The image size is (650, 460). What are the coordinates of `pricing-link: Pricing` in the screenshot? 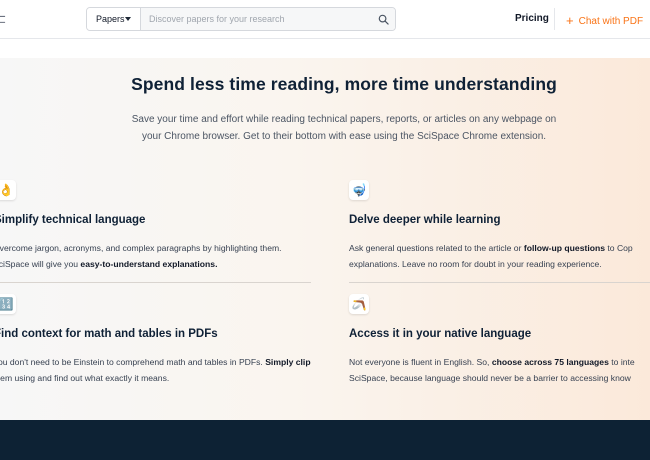 It's located at (532, 18).